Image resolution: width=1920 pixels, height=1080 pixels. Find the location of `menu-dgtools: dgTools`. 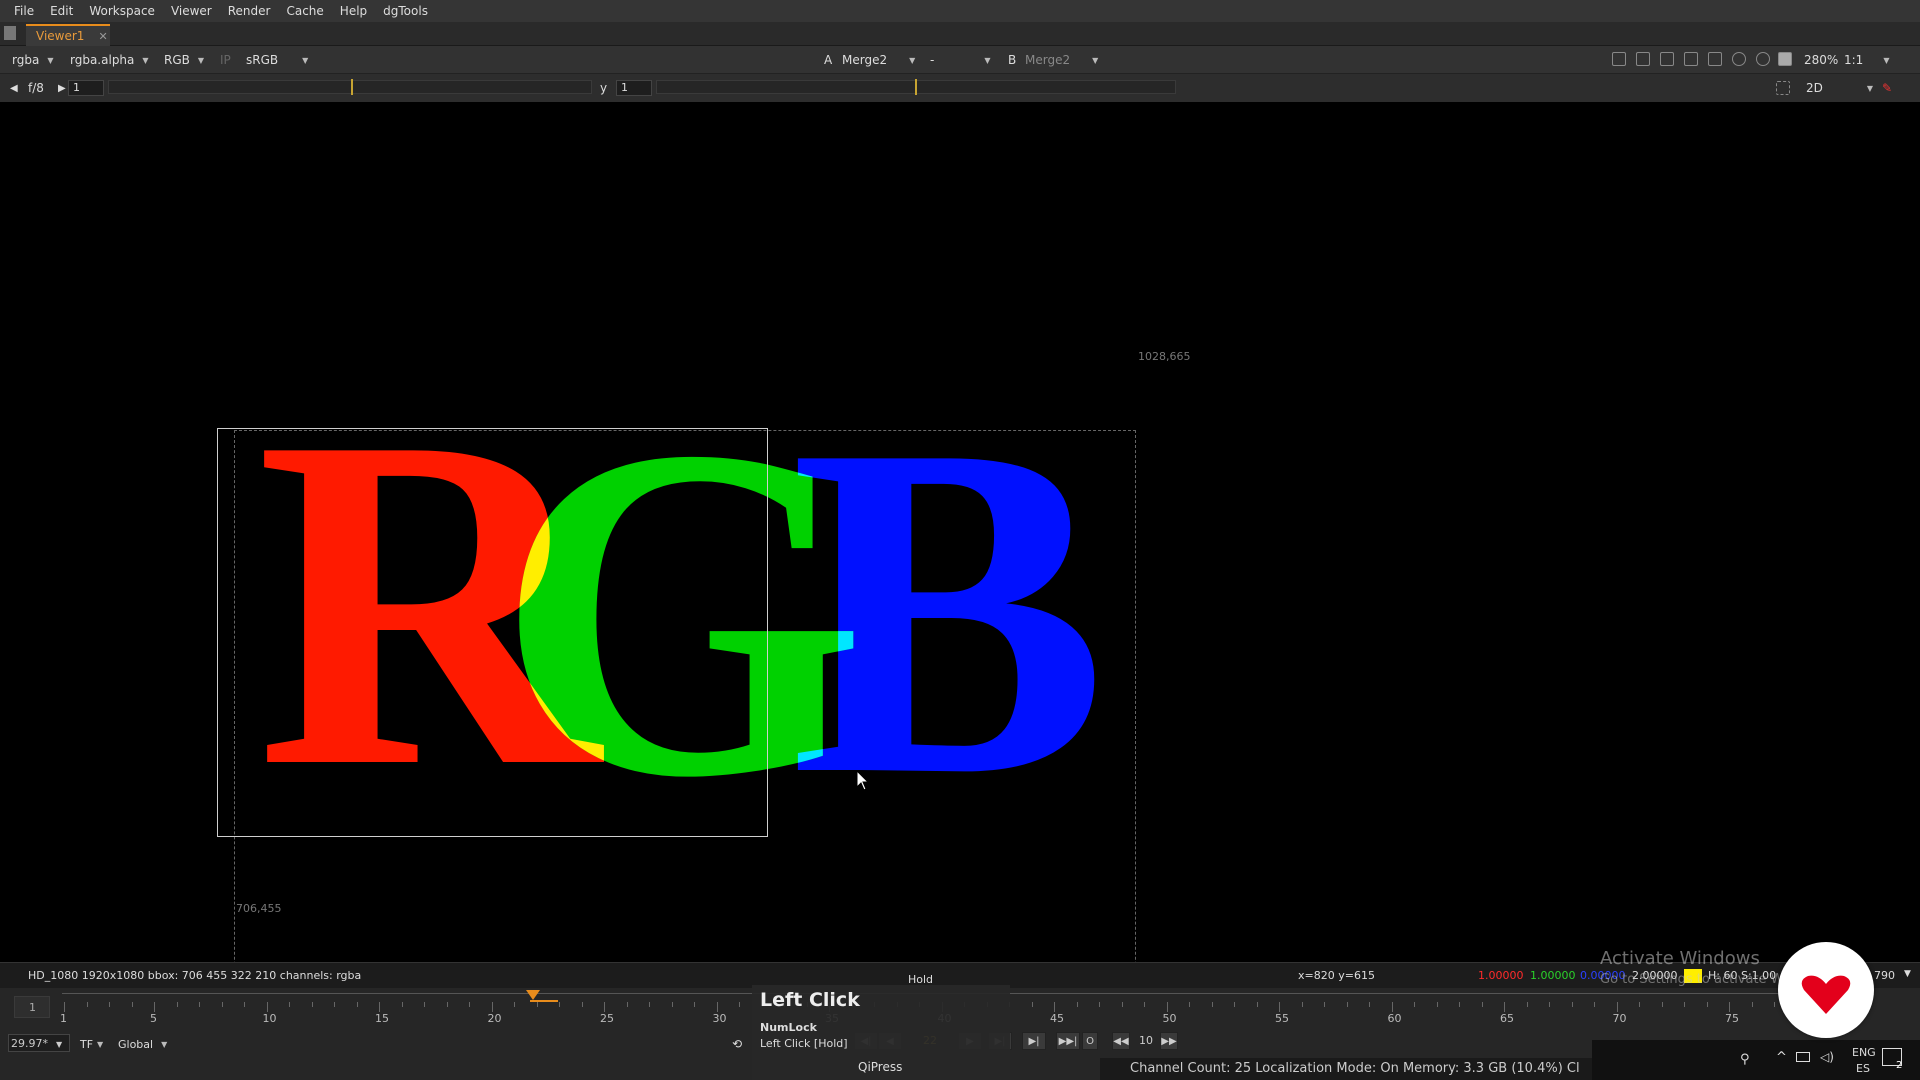

menu-dgtools: dgTools is located at coordinates (405, 11).